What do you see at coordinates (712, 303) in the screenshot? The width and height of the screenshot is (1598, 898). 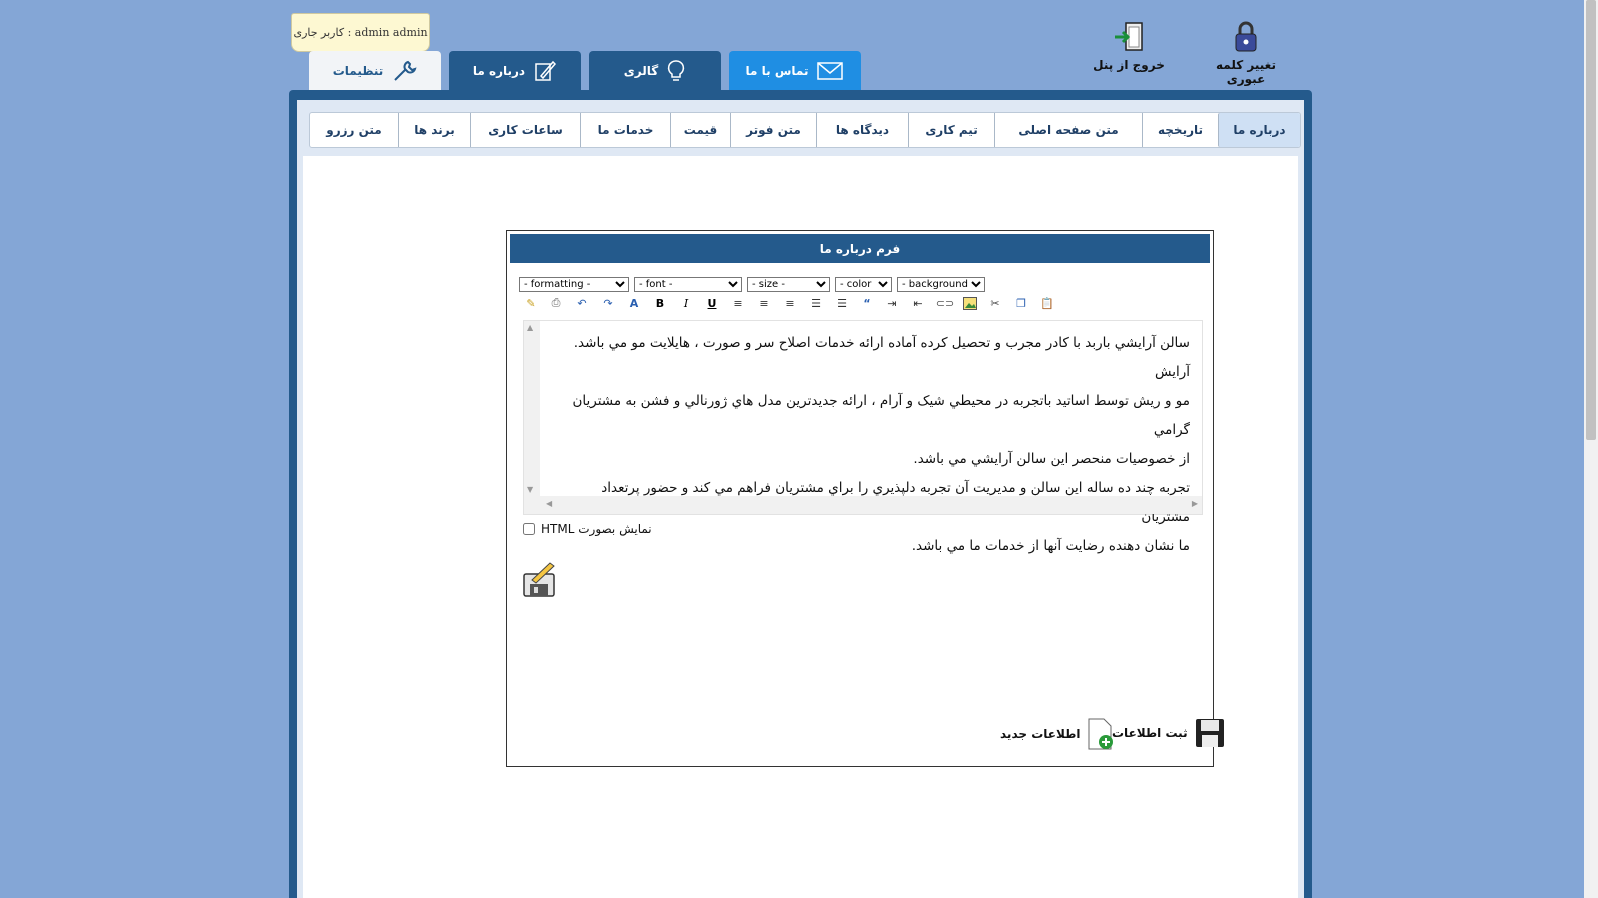 I see `underline-icon: U` at bounding box center [712, 303].